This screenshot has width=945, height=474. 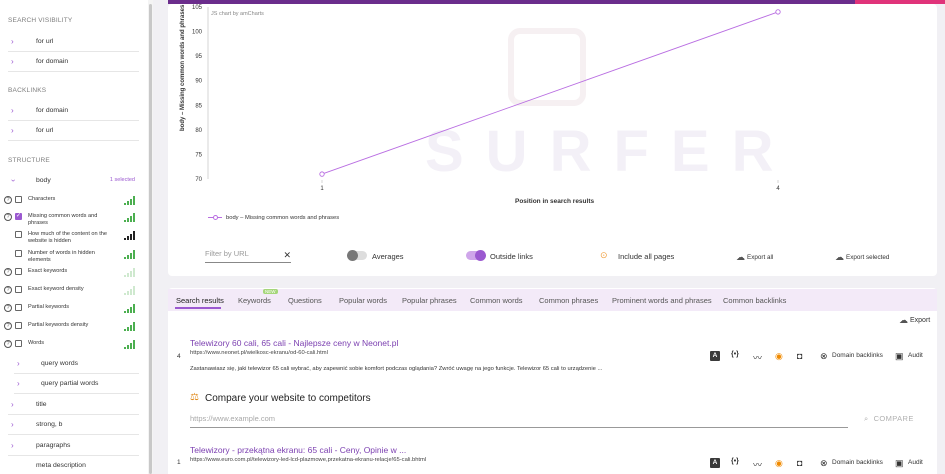 What do you see at coordinates (604, 255) in the screenshot?
I see `include-all-pages-icon: ⊙` at bounding box center [604, 255].